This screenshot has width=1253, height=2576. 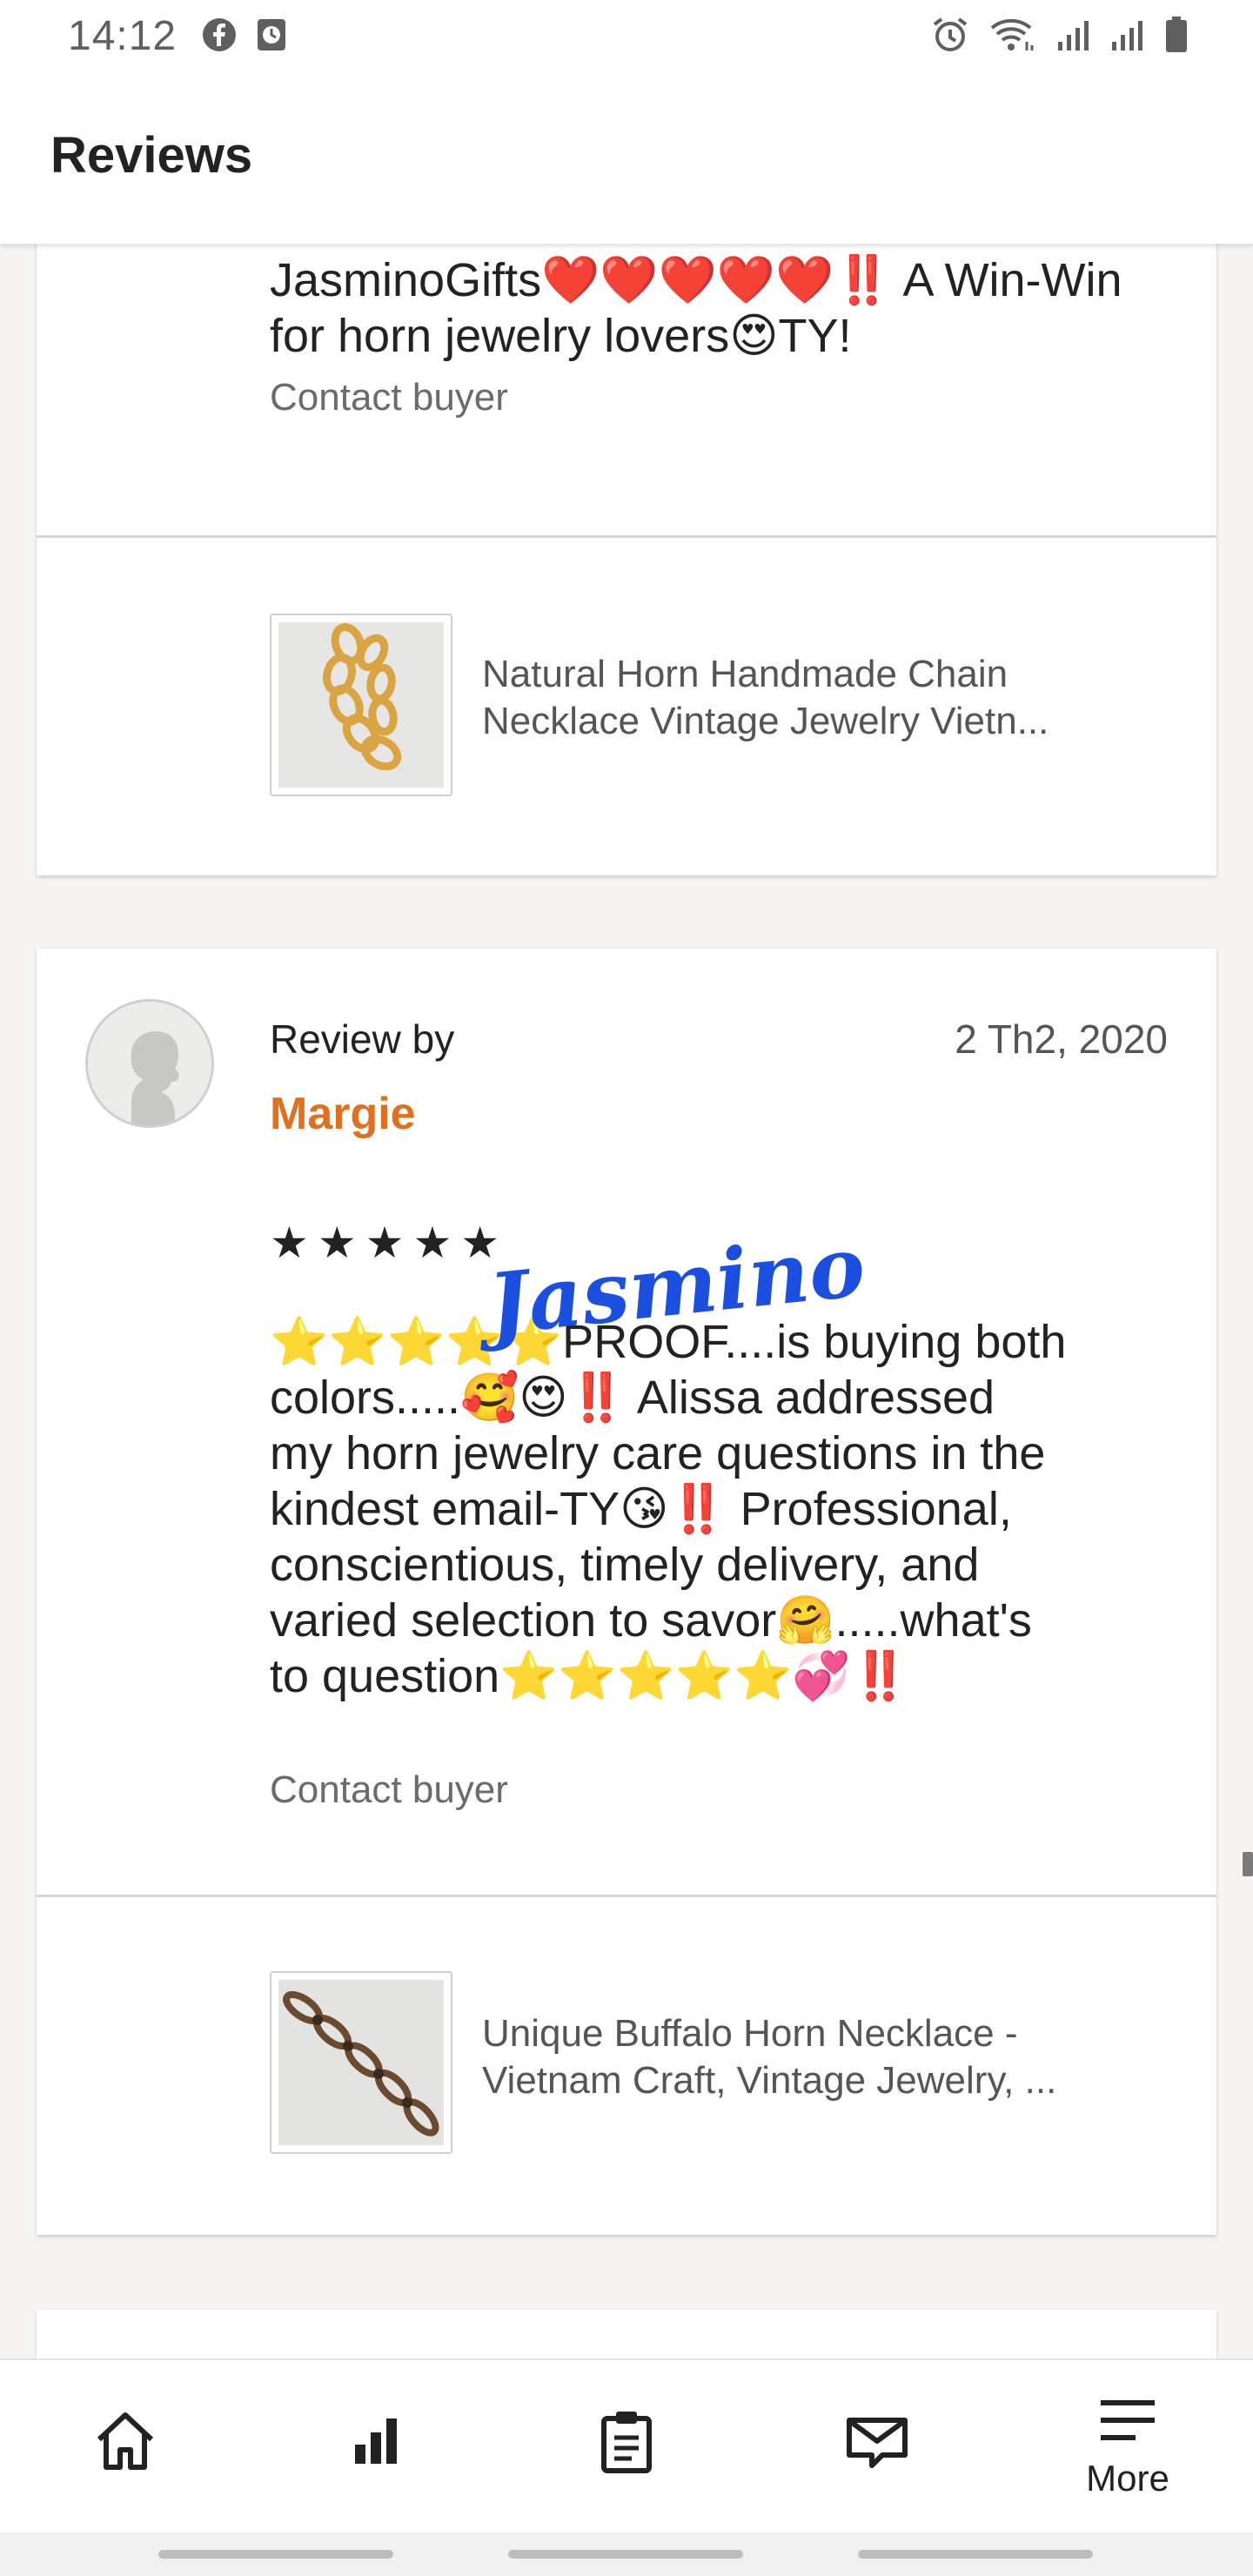 I want to click on gesture-bar, so click(x=626, y=2554).